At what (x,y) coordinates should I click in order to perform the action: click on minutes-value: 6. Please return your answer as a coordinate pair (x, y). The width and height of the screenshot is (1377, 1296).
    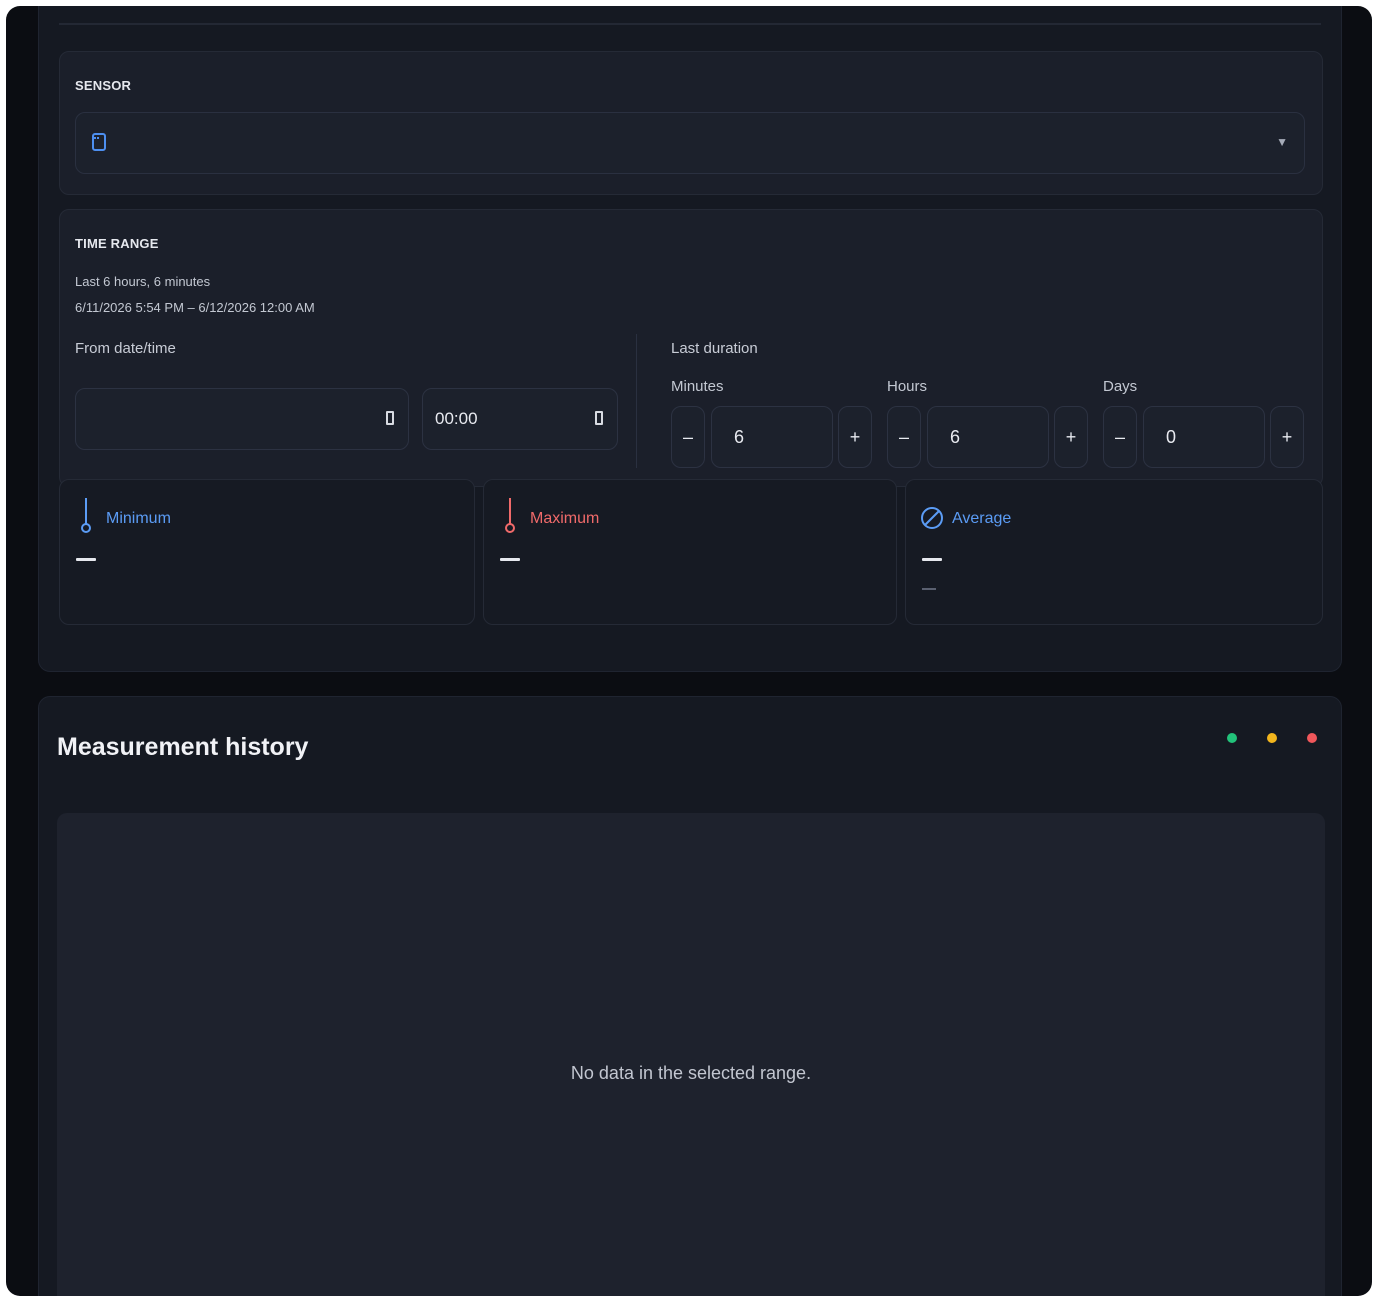
    Looking at the image, I should click on (739, 437).